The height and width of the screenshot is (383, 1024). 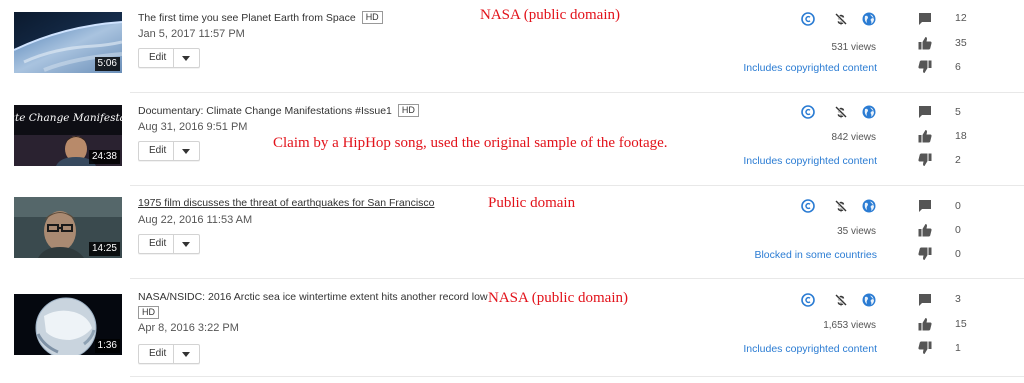 I want to click on comment-count: 12, so click(x=961, y=18).